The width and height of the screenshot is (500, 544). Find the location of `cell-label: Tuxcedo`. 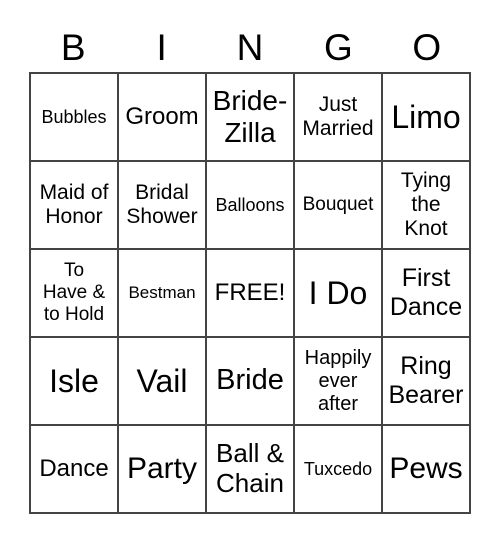

cell-label: Tuxcedo is located at coordinates (338, 468).